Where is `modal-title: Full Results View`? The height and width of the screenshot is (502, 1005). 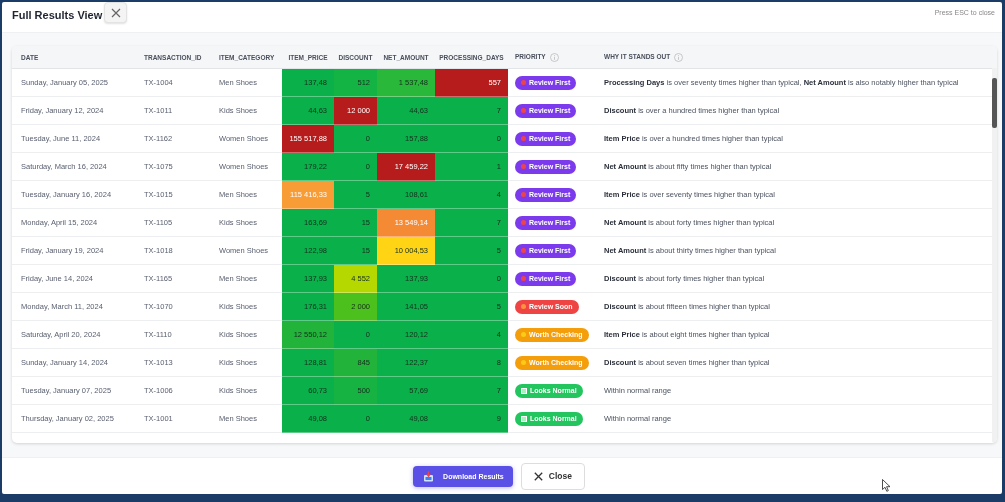
modal-title: Full Results View is located at coordinates (57, 15).